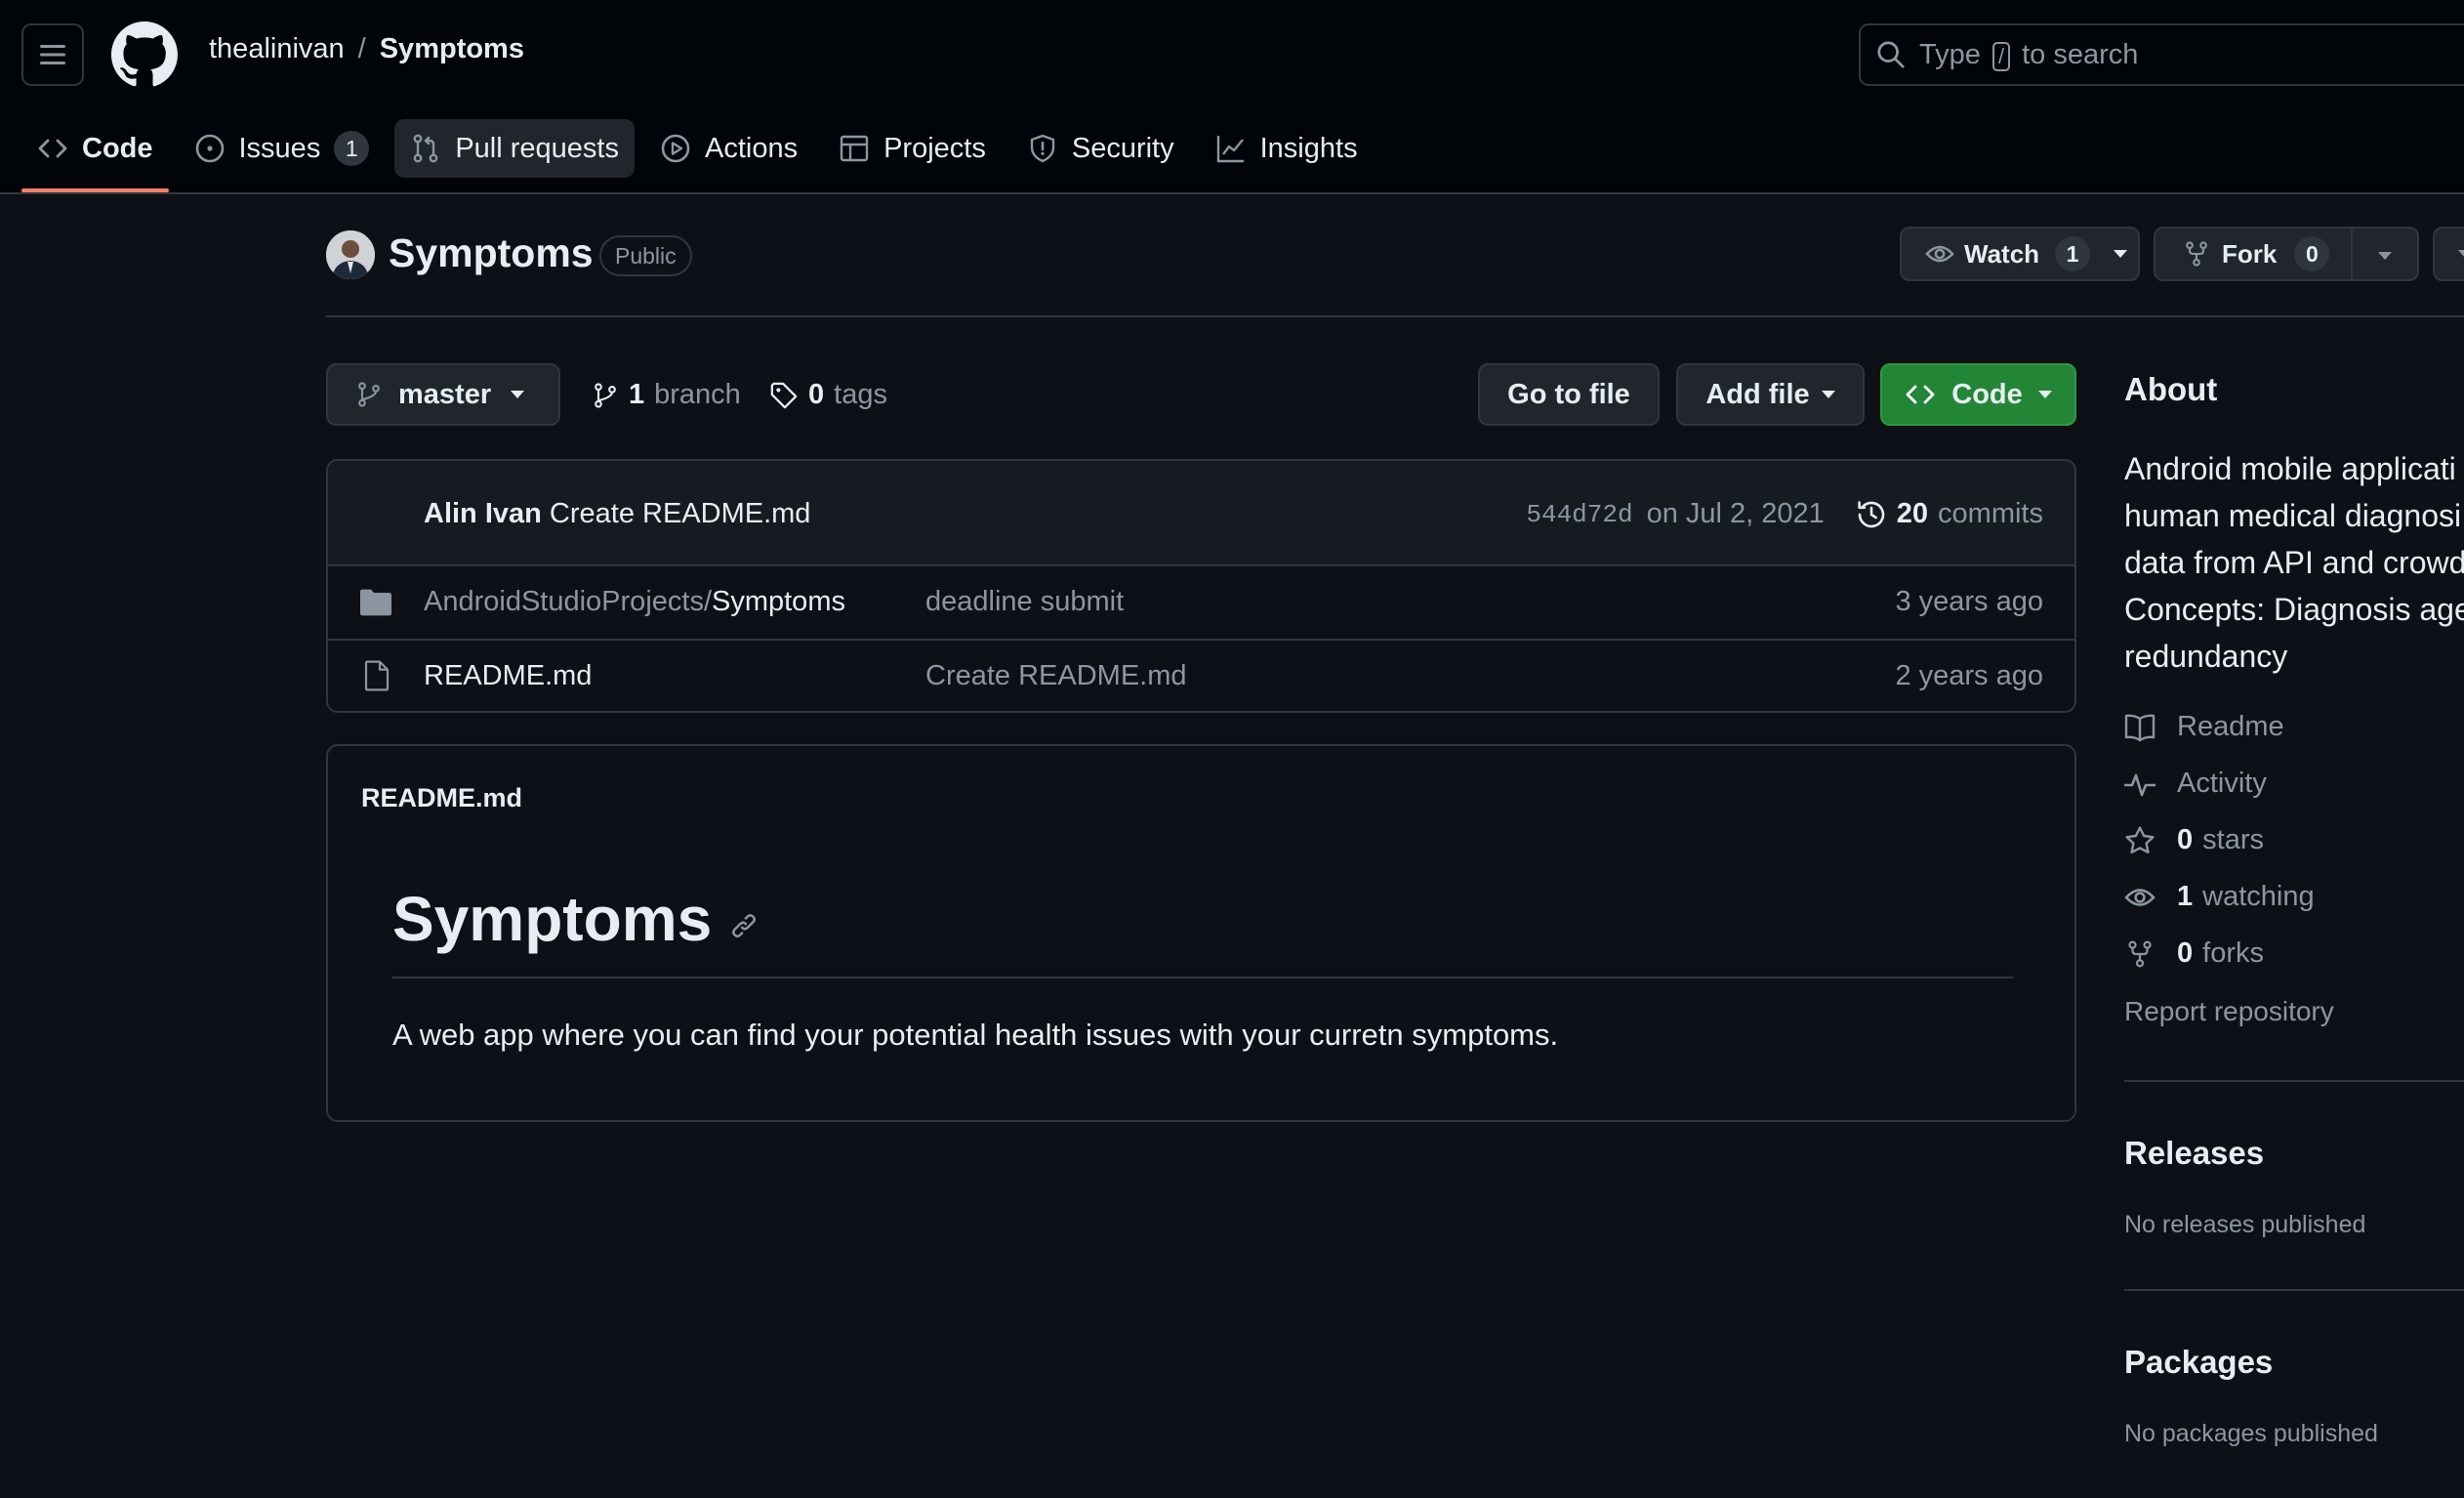  I want to click on commit-message: Create README.md, so click(680, 513).